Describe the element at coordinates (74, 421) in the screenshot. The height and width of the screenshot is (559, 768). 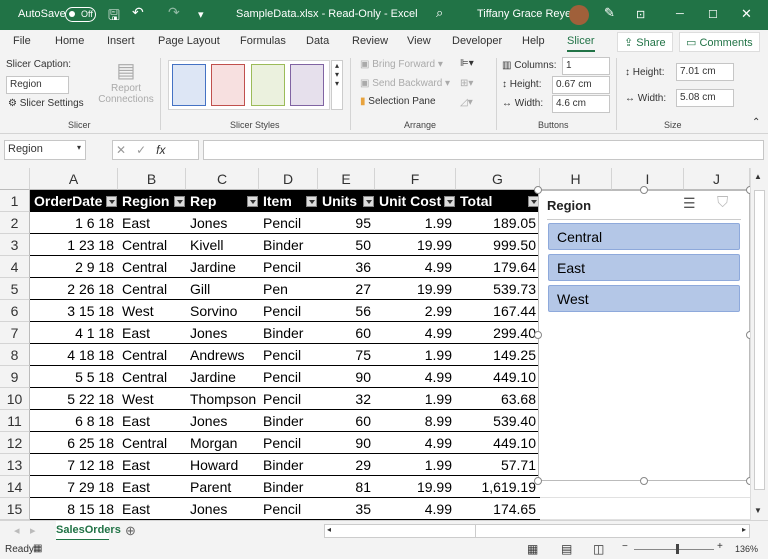
I see `table-cell: 6 8 18` at that location.